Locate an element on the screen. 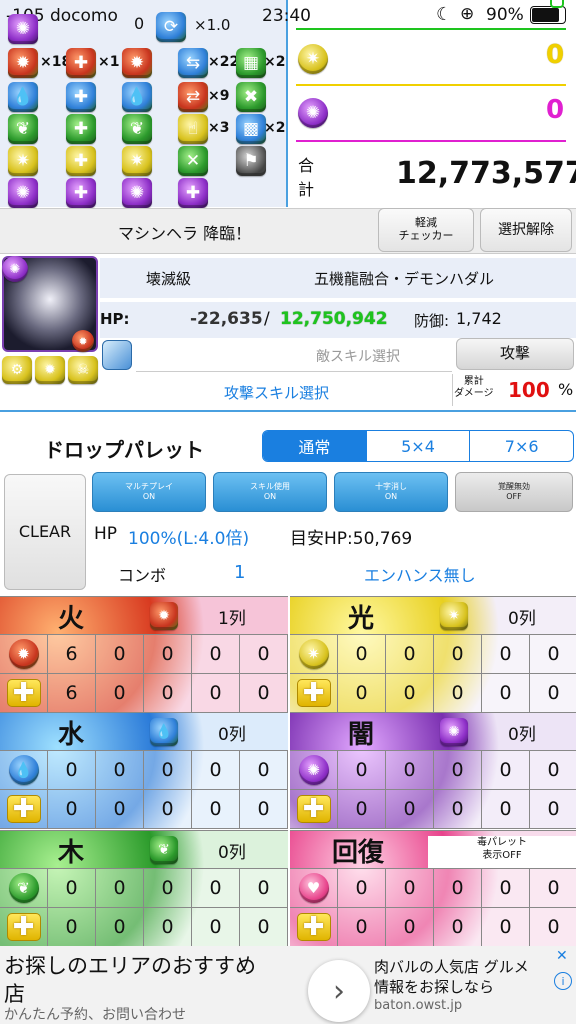 This screenshot has width=576, height=1024. clear-button: CLEAR is located at coordinates (45, 532).